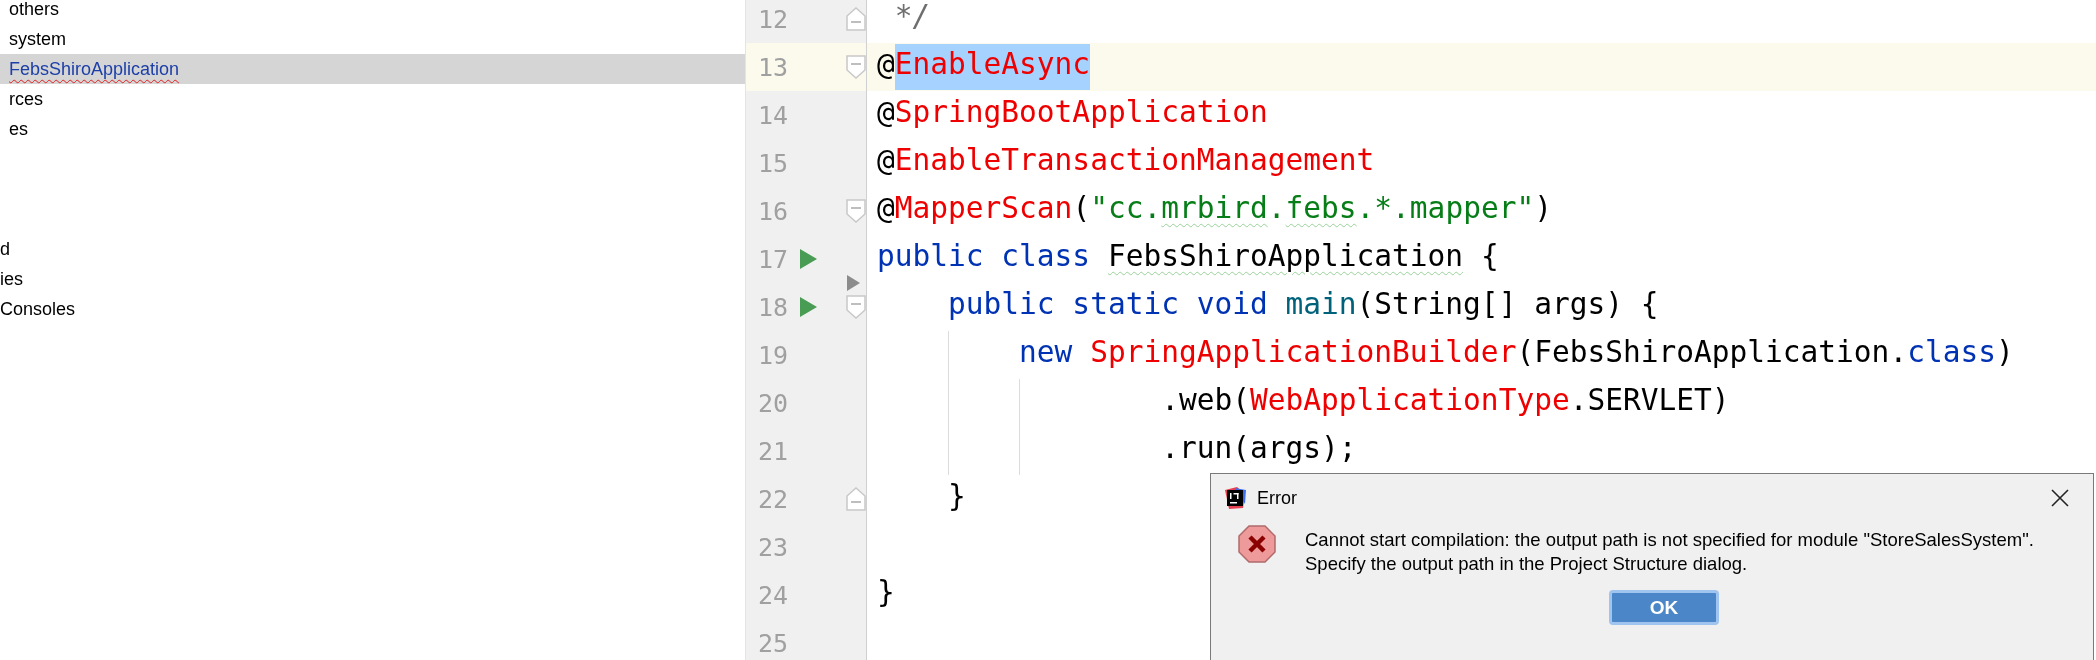 The image size is (2096, 660). Describe the element at coordinates (1664, 607) in the screenshot. I see `ok-button: OK` at that location.